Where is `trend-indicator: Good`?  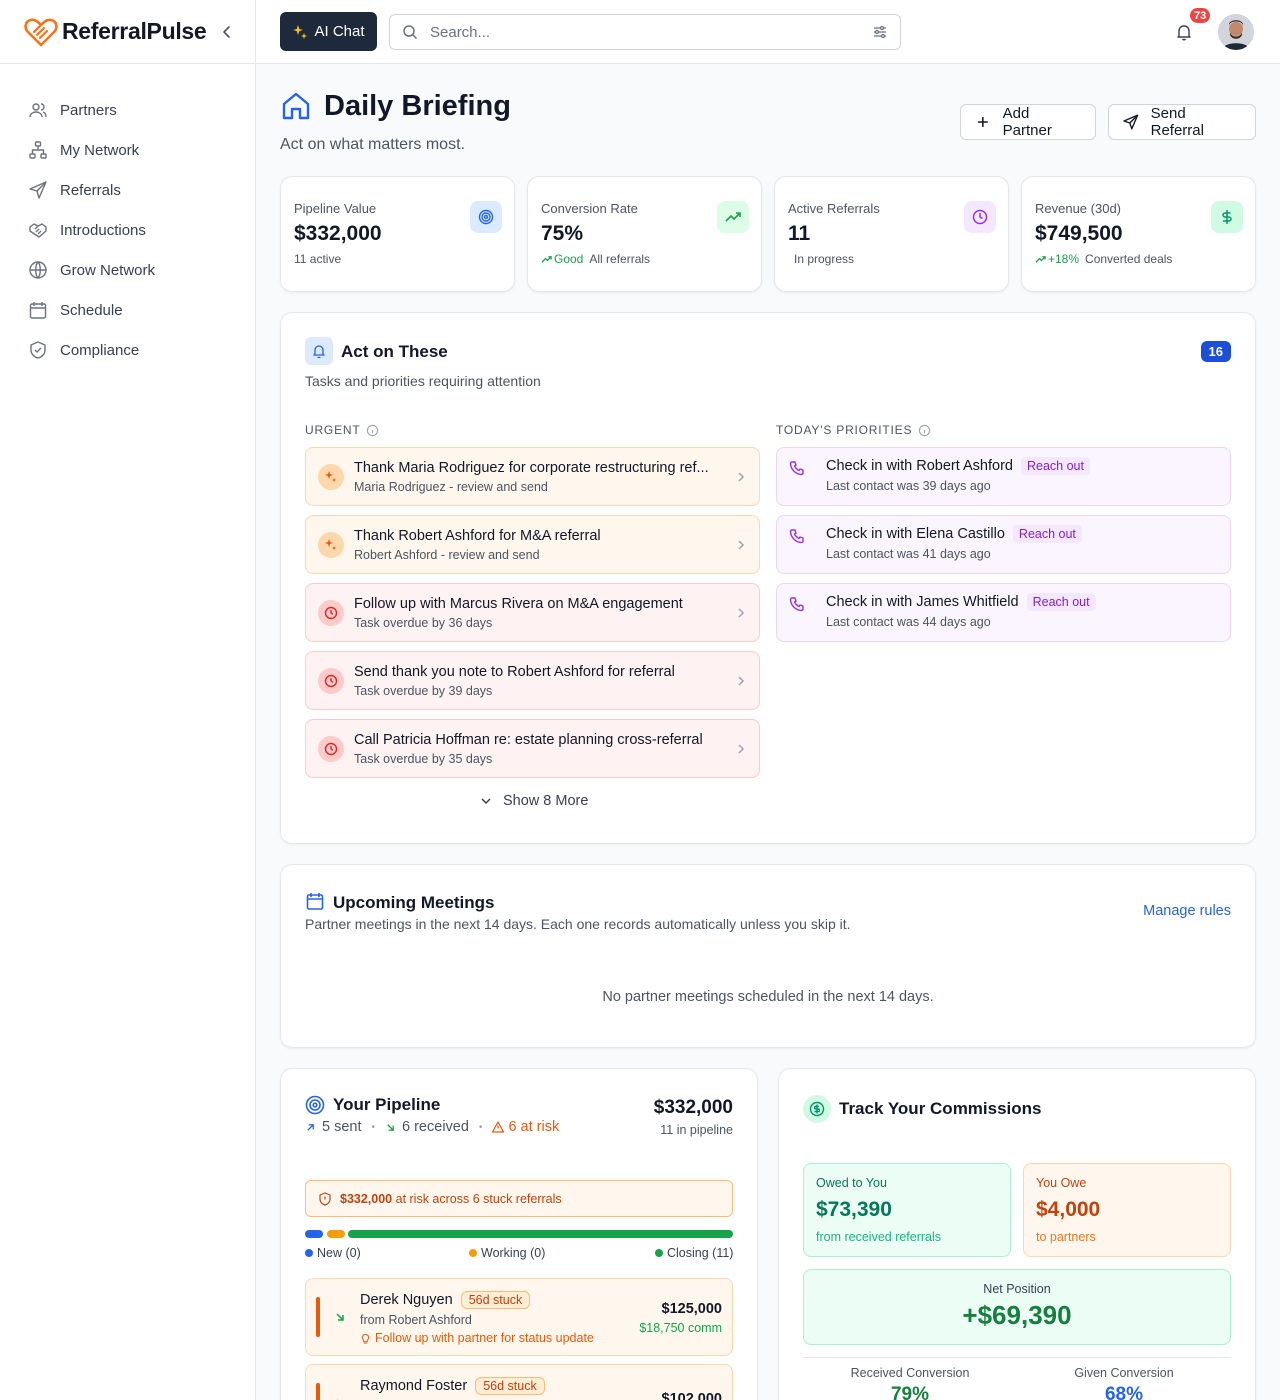
trend-indicator: Good is located at coordinates (562, 259).